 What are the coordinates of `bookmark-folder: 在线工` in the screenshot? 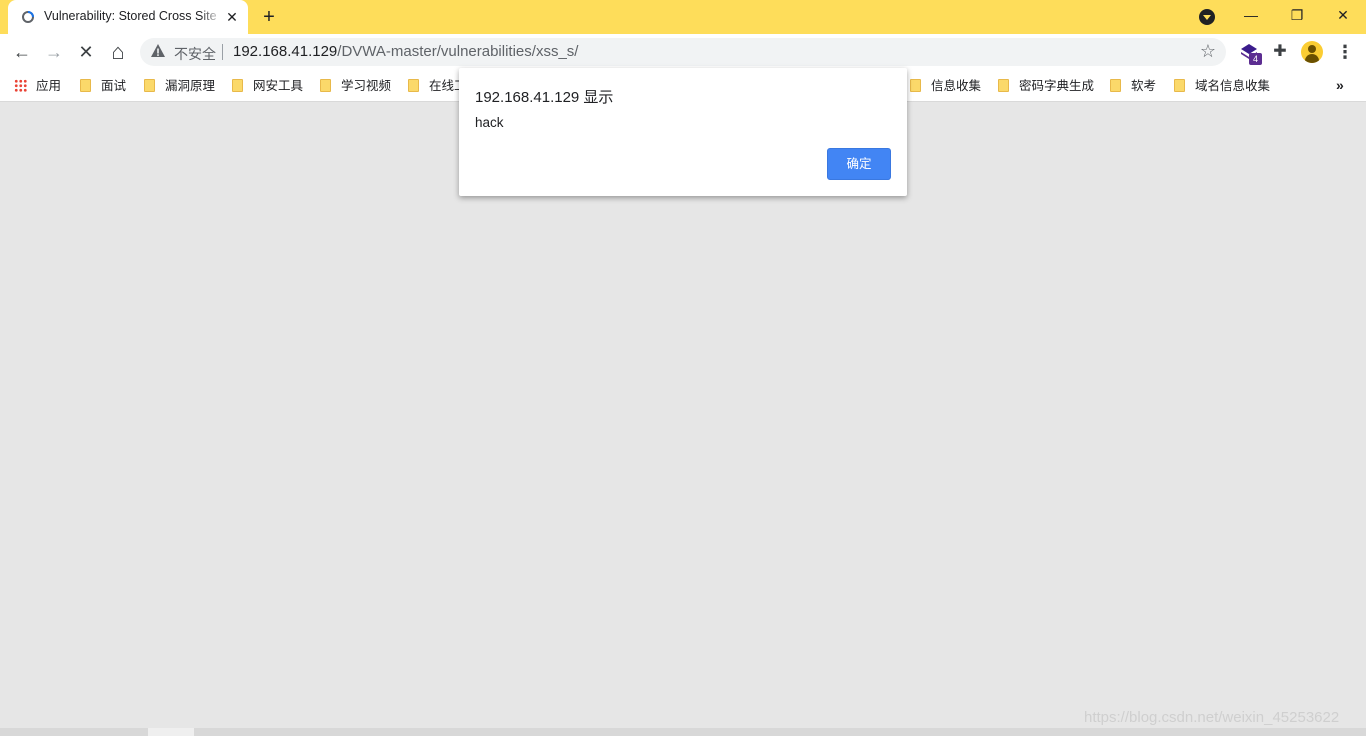 It's located at (437, 86).